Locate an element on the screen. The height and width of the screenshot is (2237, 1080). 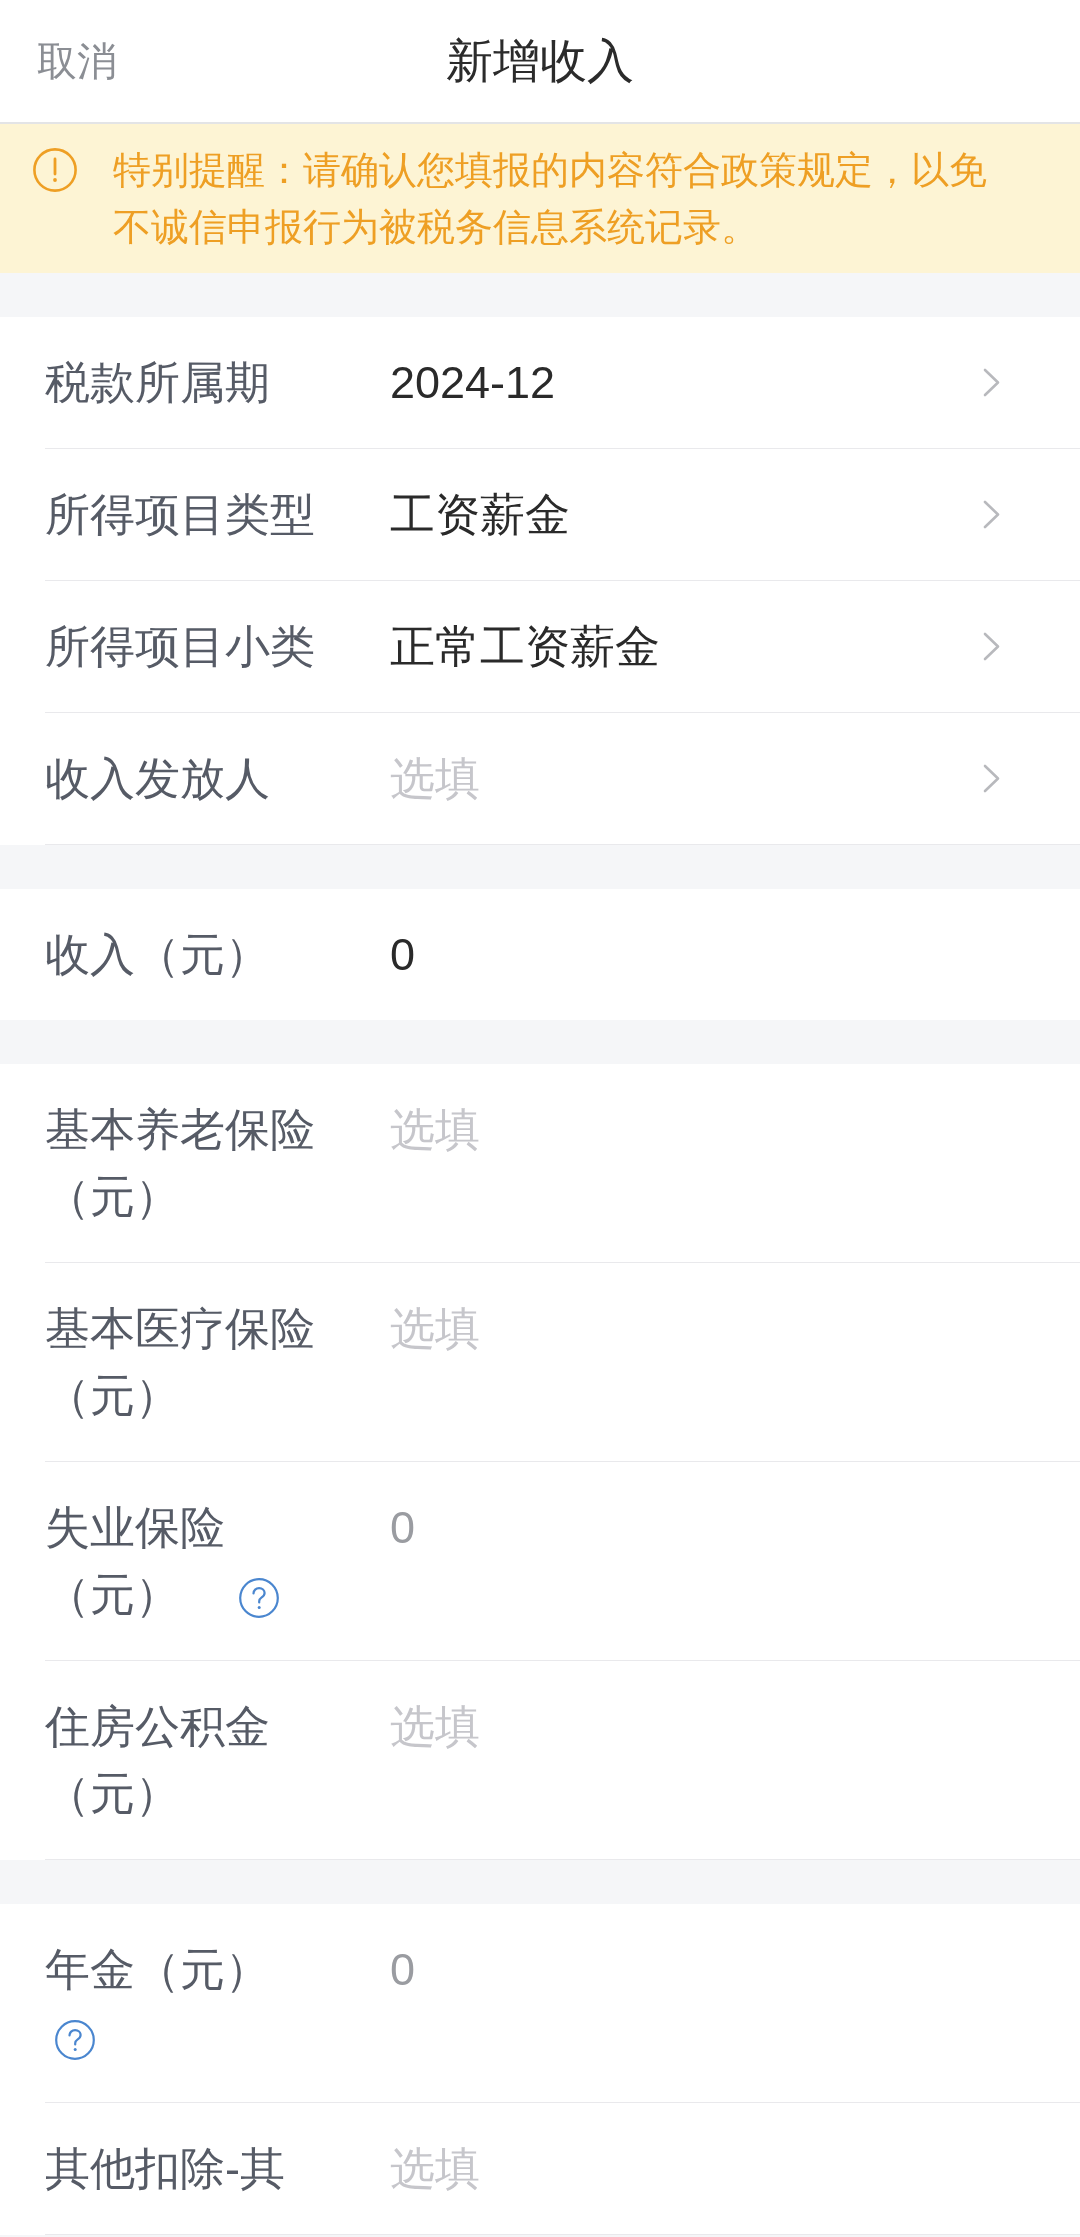
form-row: 收入发放人 选填 is located at coordinates (540, 779).